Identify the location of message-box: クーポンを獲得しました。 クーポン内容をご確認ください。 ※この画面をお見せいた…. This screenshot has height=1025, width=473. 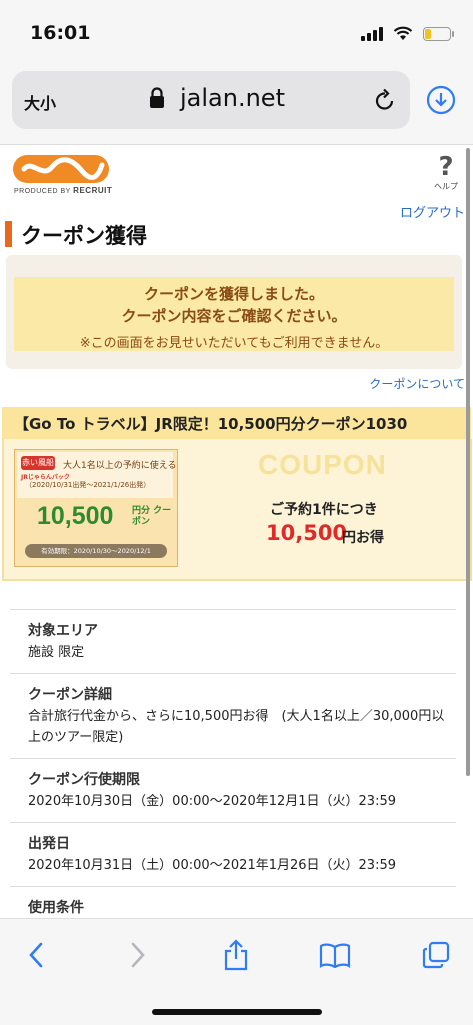
(234, 314).